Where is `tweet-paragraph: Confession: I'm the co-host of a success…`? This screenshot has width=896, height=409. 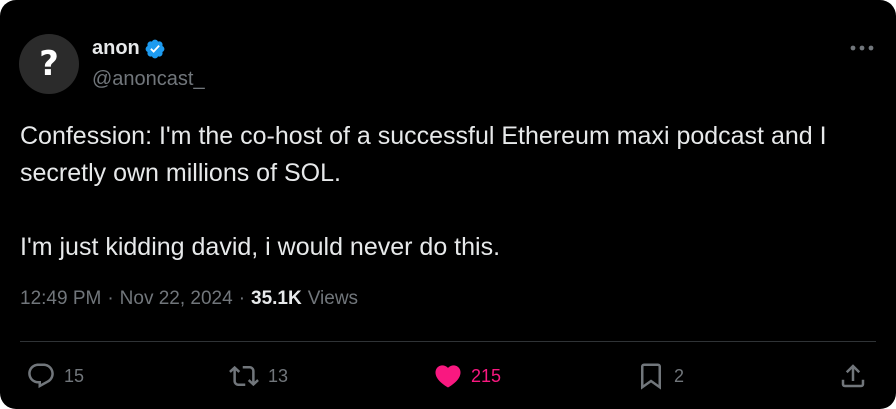
tweet-paragraph: Confession: I'm the co-host of a success… is located at coordinates (423, 154).